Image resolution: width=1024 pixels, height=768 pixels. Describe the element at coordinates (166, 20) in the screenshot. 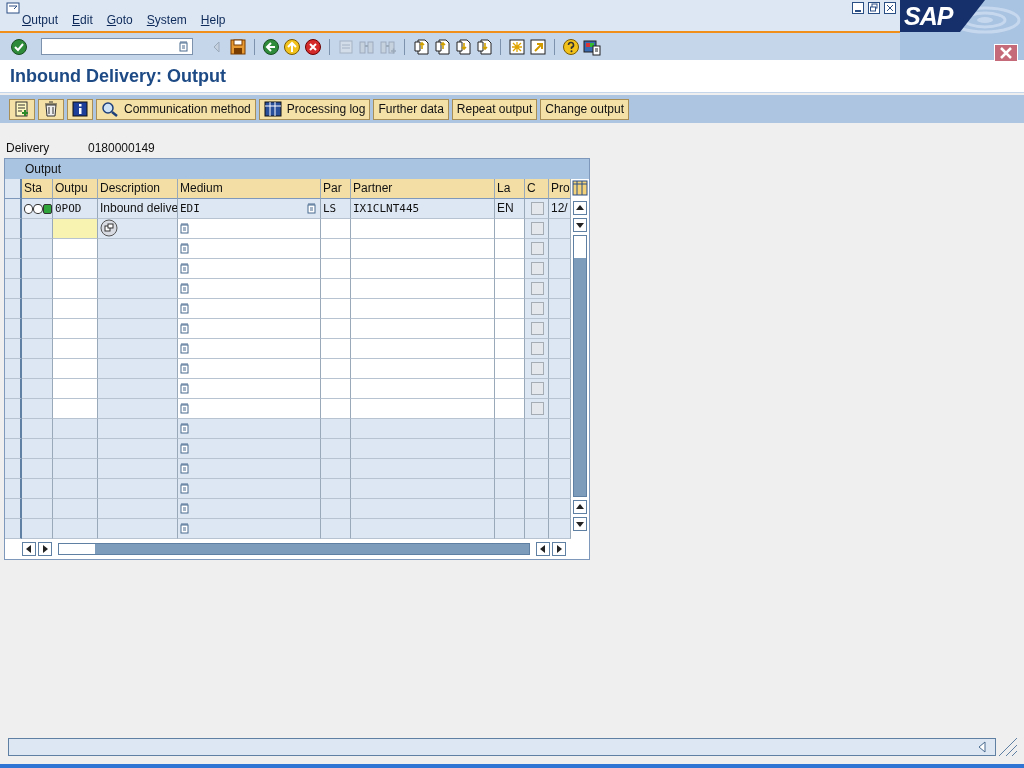

I see `menu-item: System` at that location.